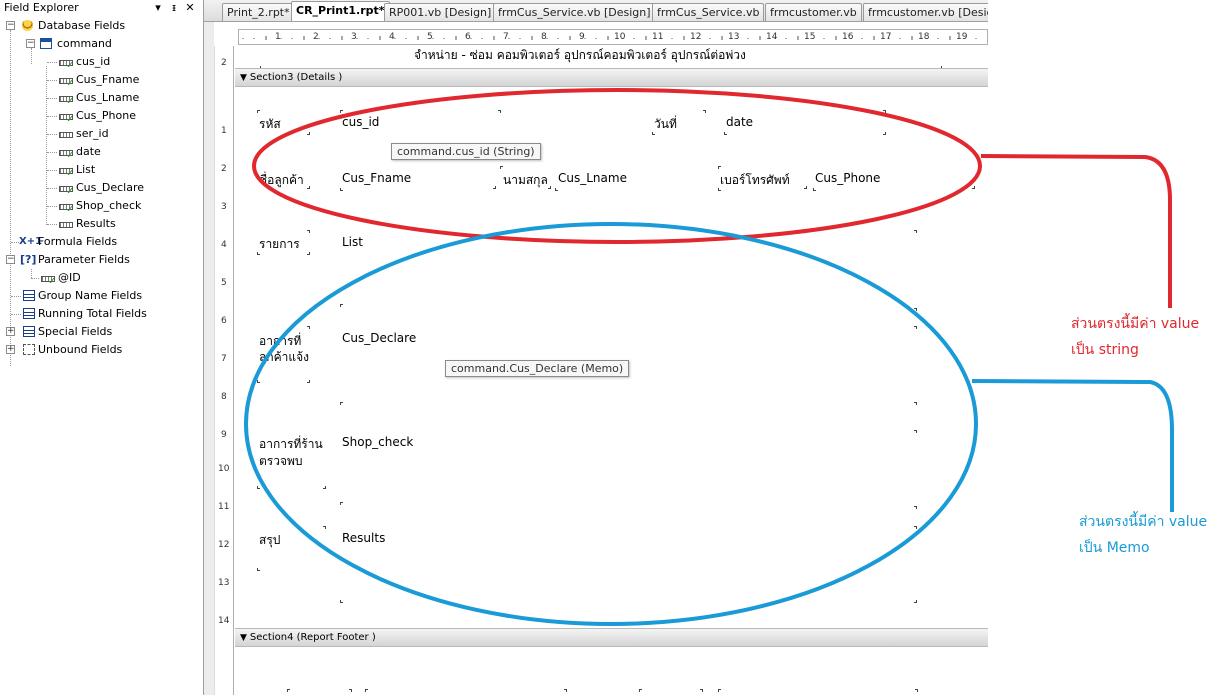 This screenshot has height=695, width=1231. I want to click on tree-node-label: Cus_Declare, so click(110, 187).